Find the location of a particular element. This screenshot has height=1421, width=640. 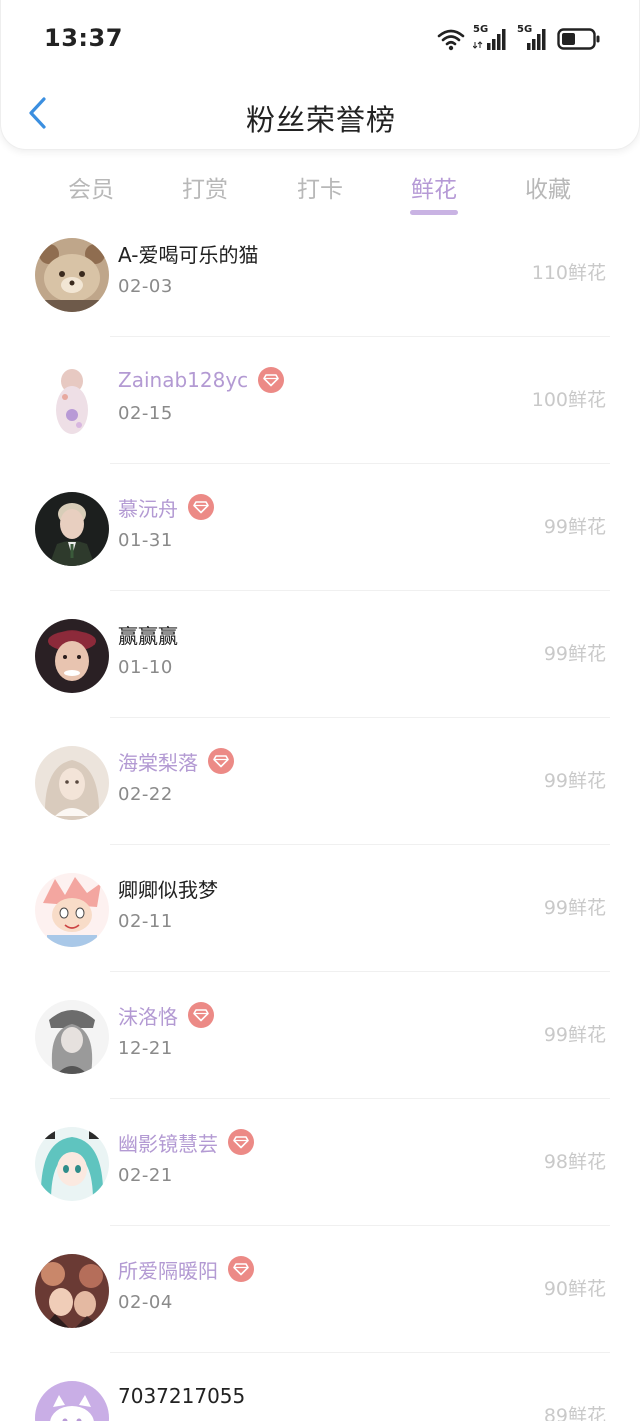

date: 02-04 is located at coordinates (145, 1302).